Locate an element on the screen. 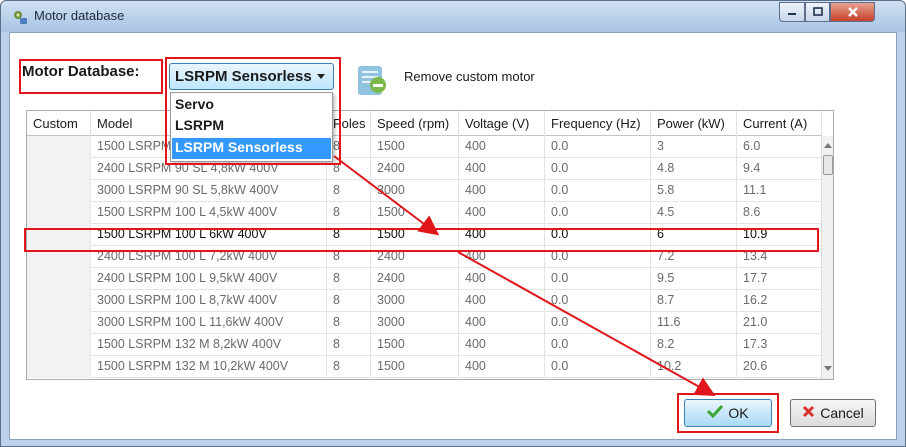 The height and width of the screenshot is (447, 906). cell-power: 3 is located at coordinates (694, 147).